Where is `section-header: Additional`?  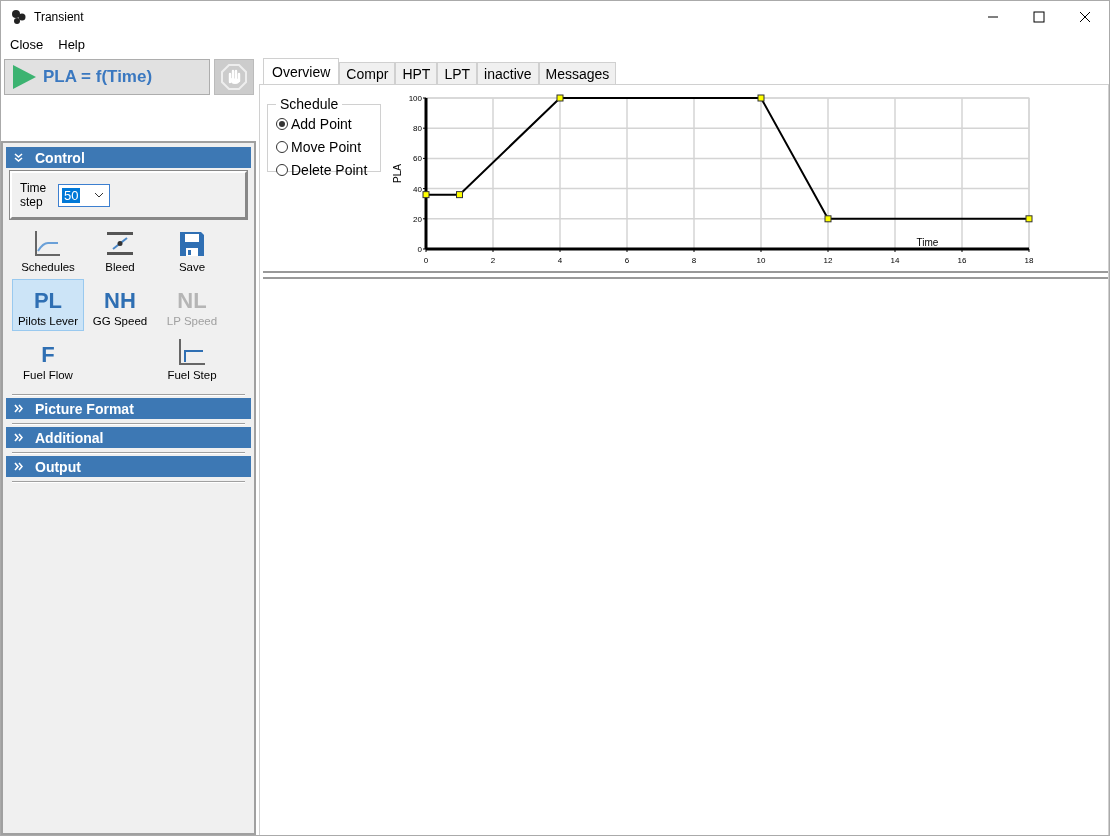 section-header: Additional is located at coordinates (128, 437).